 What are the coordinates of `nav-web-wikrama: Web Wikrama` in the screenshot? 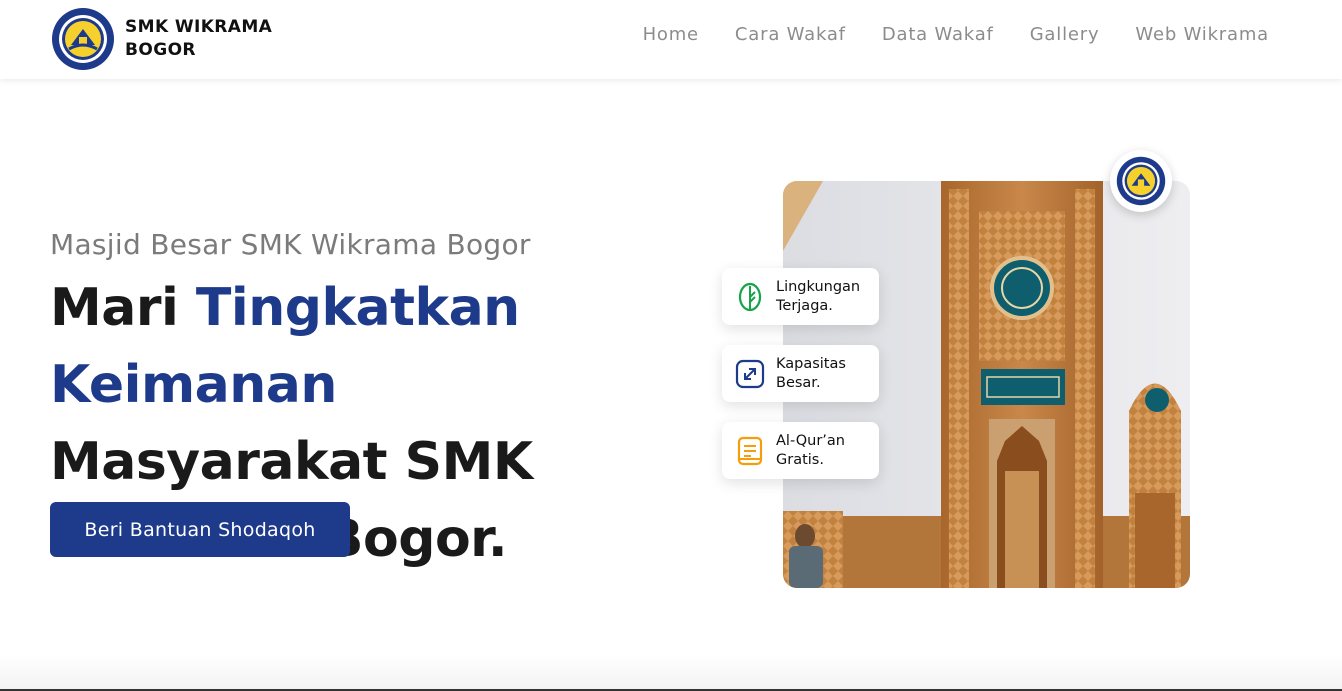 It's located at (1202, 34).